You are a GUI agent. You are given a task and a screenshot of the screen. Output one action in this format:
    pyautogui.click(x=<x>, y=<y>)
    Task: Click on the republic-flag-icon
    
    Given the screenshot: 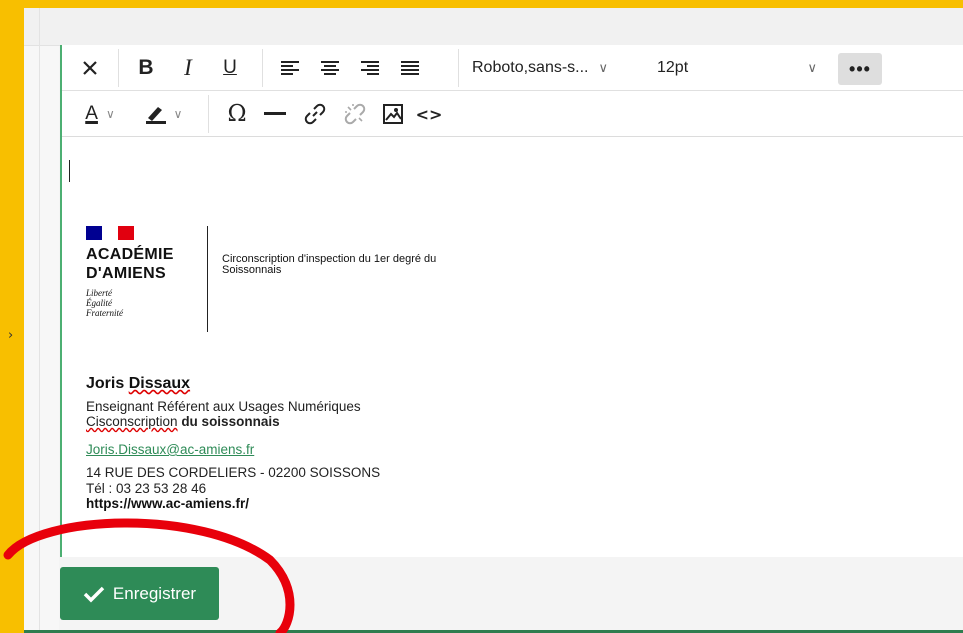 What is the action you would take?
    pyautogui.click(x=110, y=233)
    